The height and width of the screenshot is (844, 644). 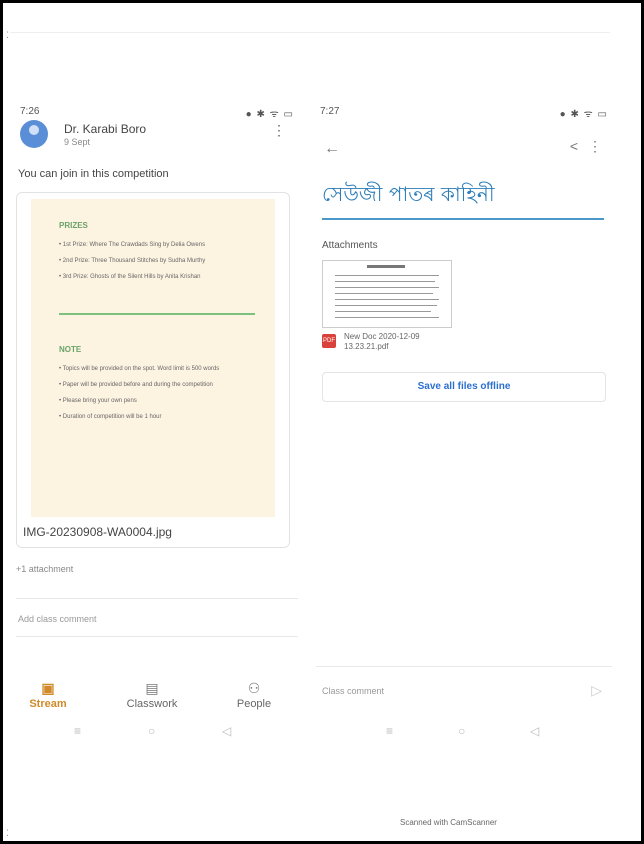 I want to click on add-class-comment-input: Add class comment, so click(x=57, y=619).